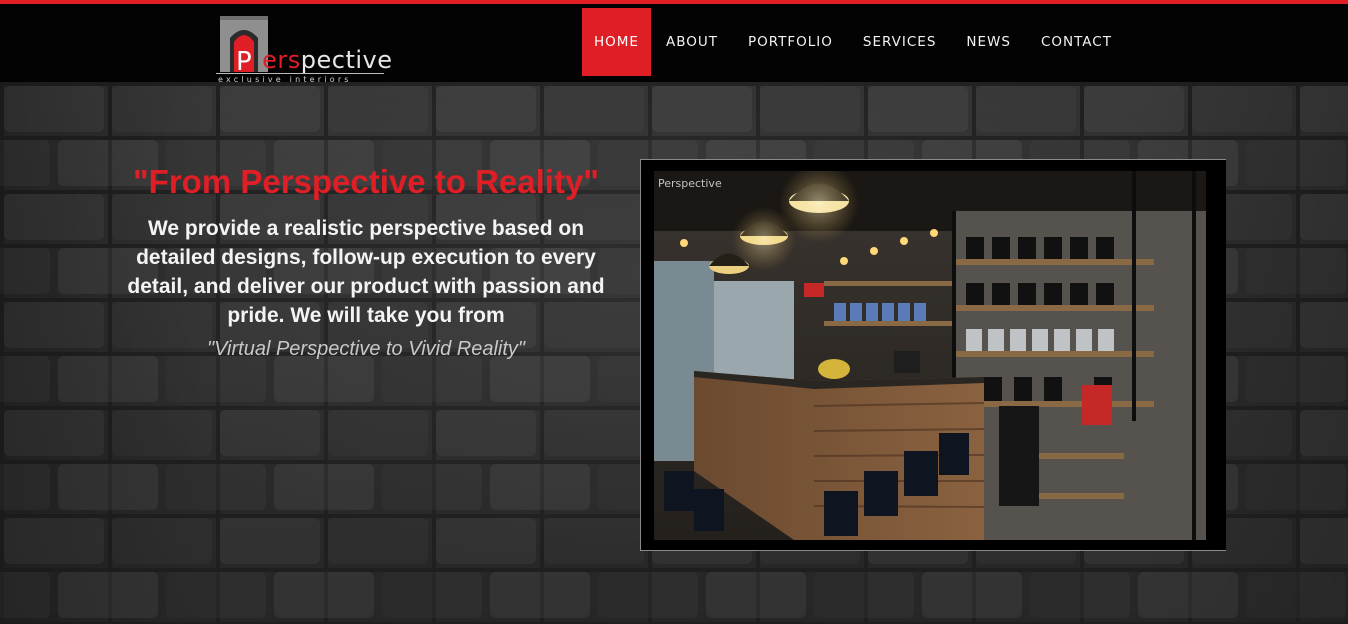  What do you see at coordinates (690, 183) in the screenshot?
I see `photo-watermark: Perspective` at bounding box center [690, 183].